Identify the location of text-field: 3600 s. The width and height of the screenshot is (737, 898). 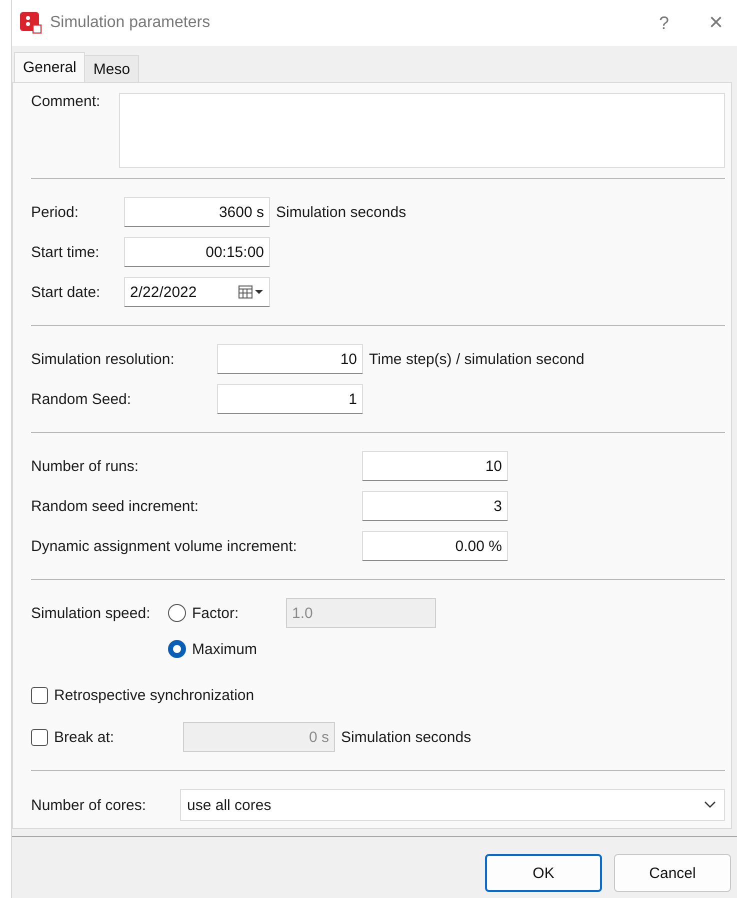
(197, 212).